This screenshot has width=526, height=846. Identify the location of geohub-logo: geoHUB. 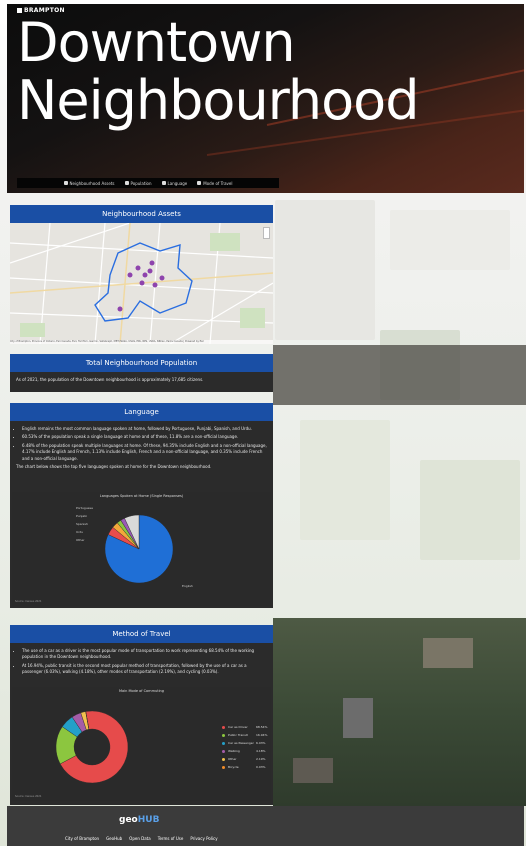
(139, 820).